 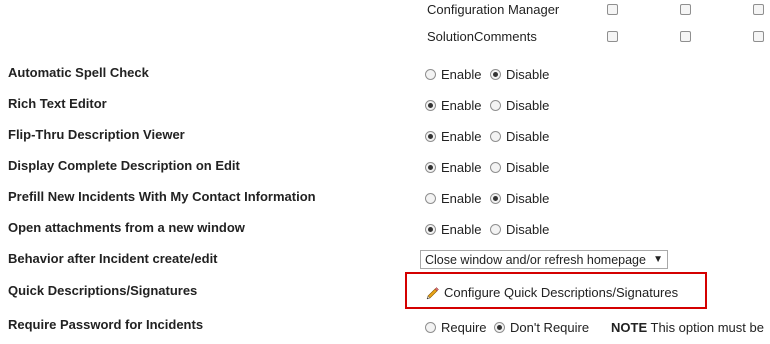 I want to click on require-label: Require, so click(x=464, y=327).